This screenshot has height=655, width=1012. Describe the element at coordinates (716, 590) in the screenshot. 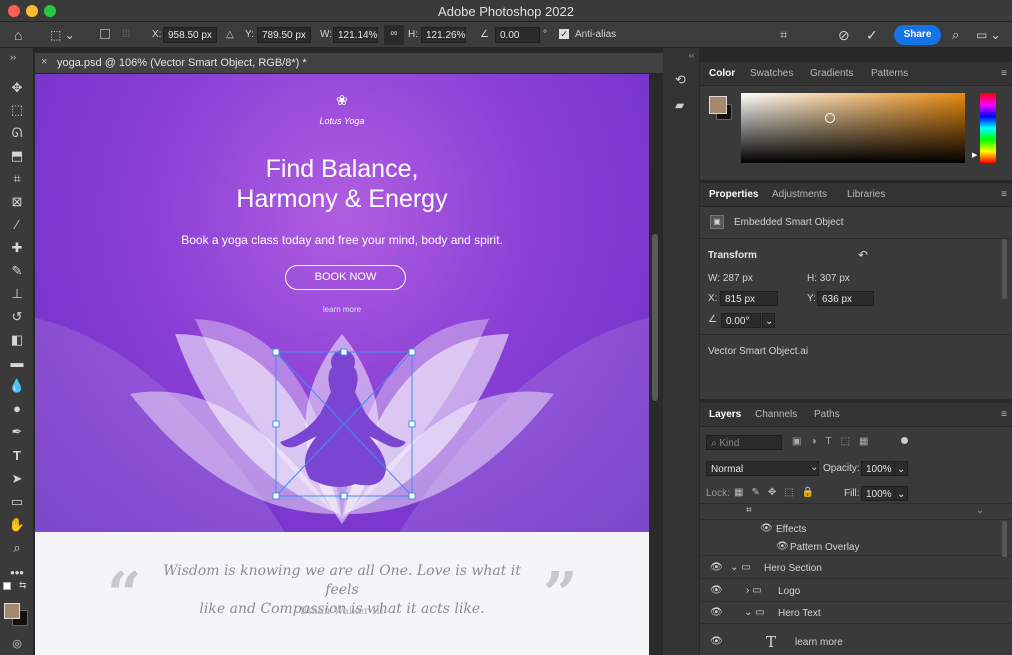

I see `logo-visibility-icon: 👁` at that location.